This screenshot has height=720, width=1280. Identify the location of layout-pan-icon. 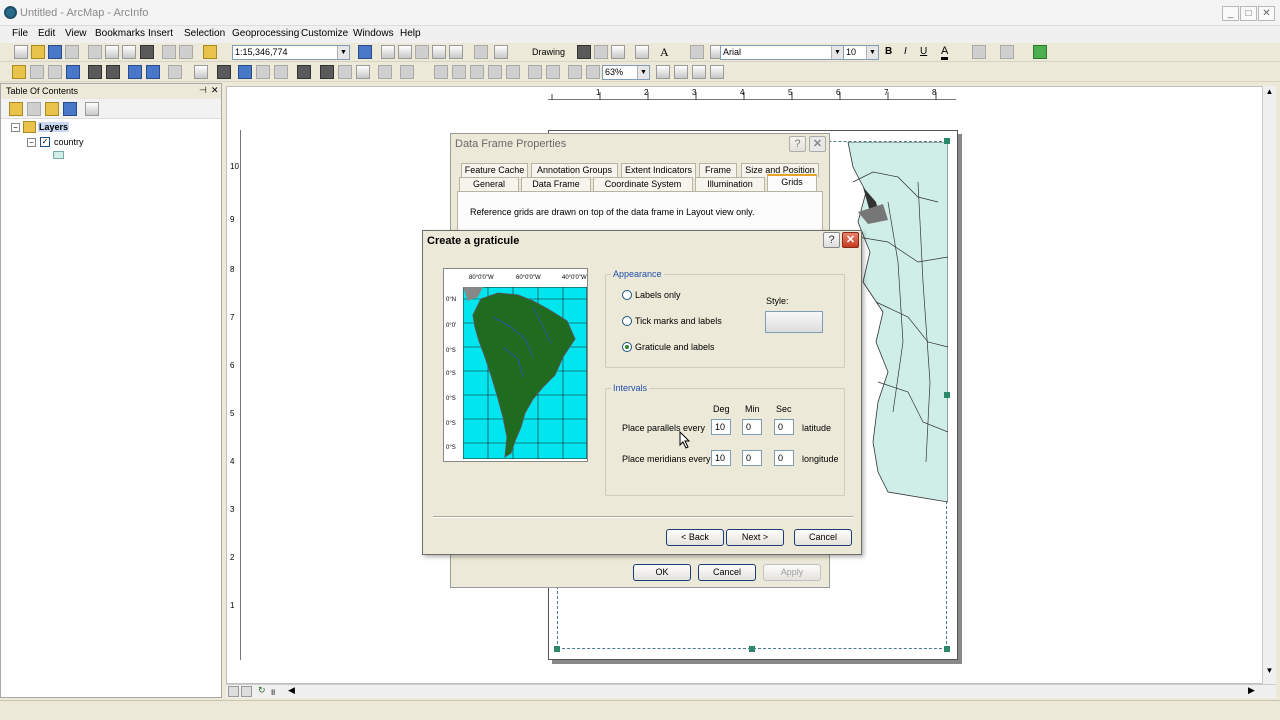
(477, 72).